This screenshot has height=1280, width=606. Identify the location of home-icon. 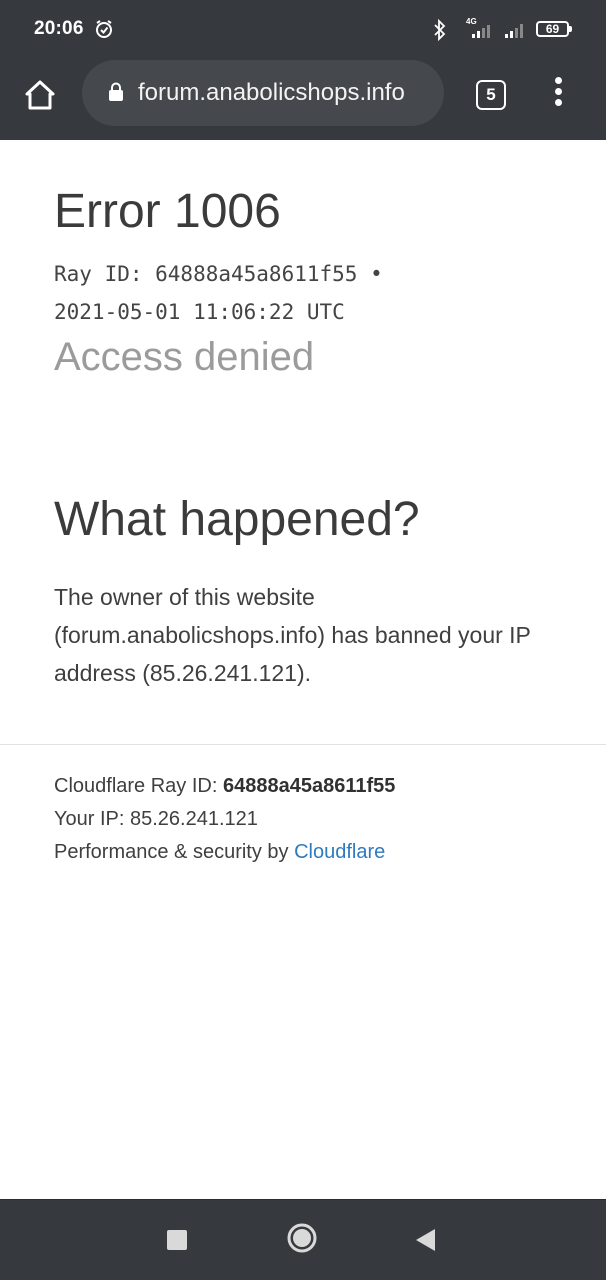
(40, 95).